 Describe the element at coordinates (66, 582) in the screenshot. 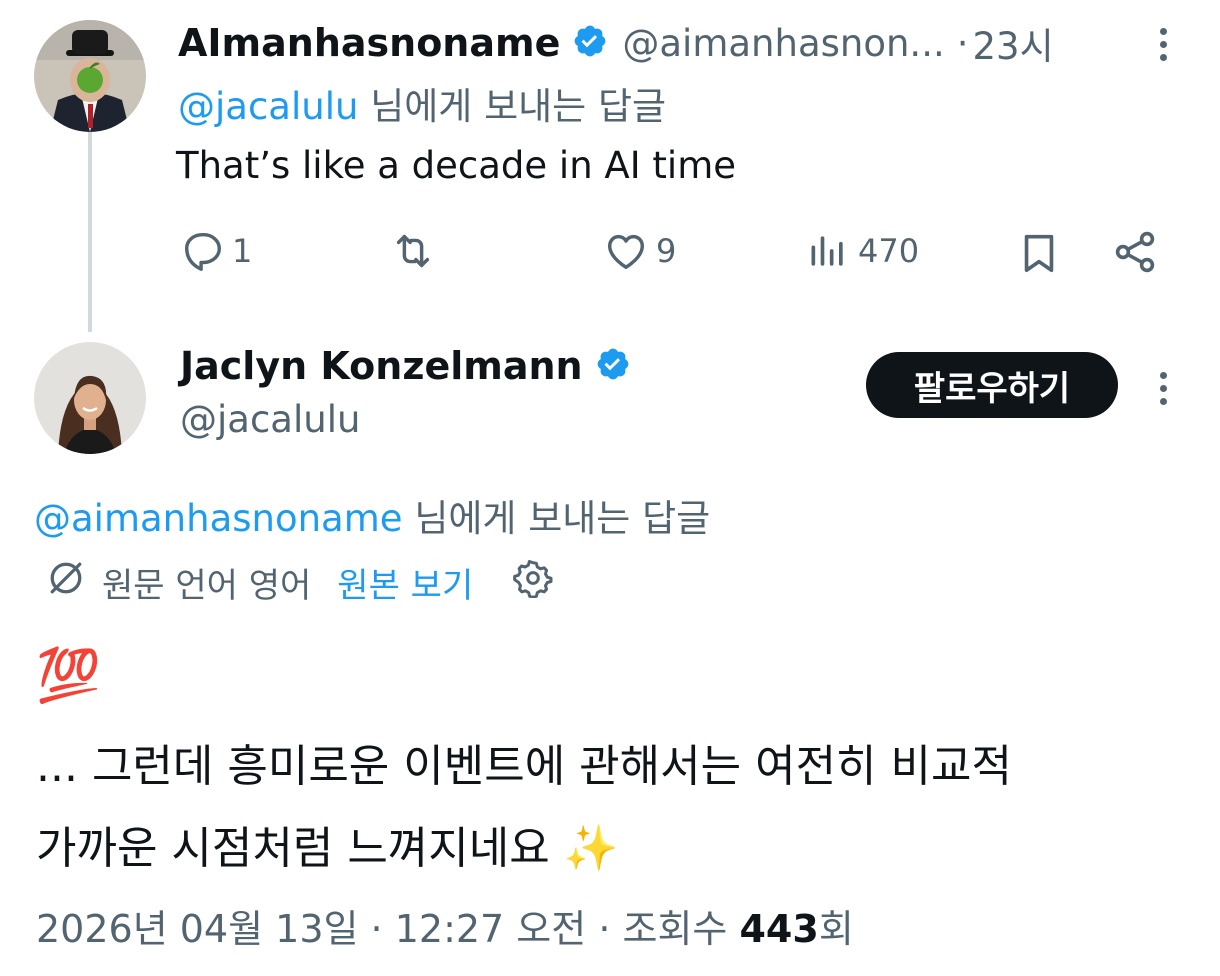

I see `translate-icon` at that location.